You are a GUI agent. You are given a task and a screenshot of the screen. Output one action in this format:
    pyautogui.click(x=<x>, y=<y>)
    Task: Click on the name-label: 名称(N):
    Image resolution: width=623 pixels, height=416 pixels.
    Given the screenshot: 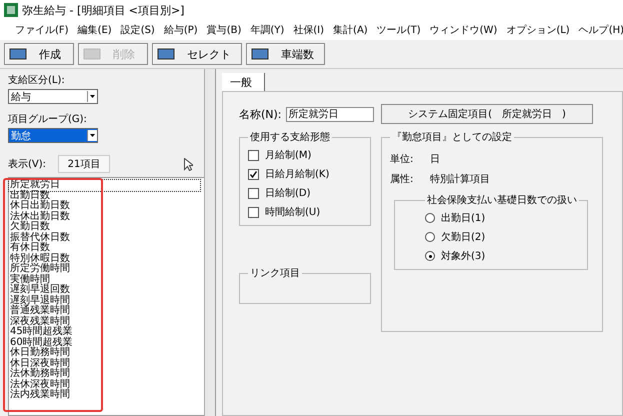 What is the action you would take?
    pyautogui.click(x=260, y=114)
    